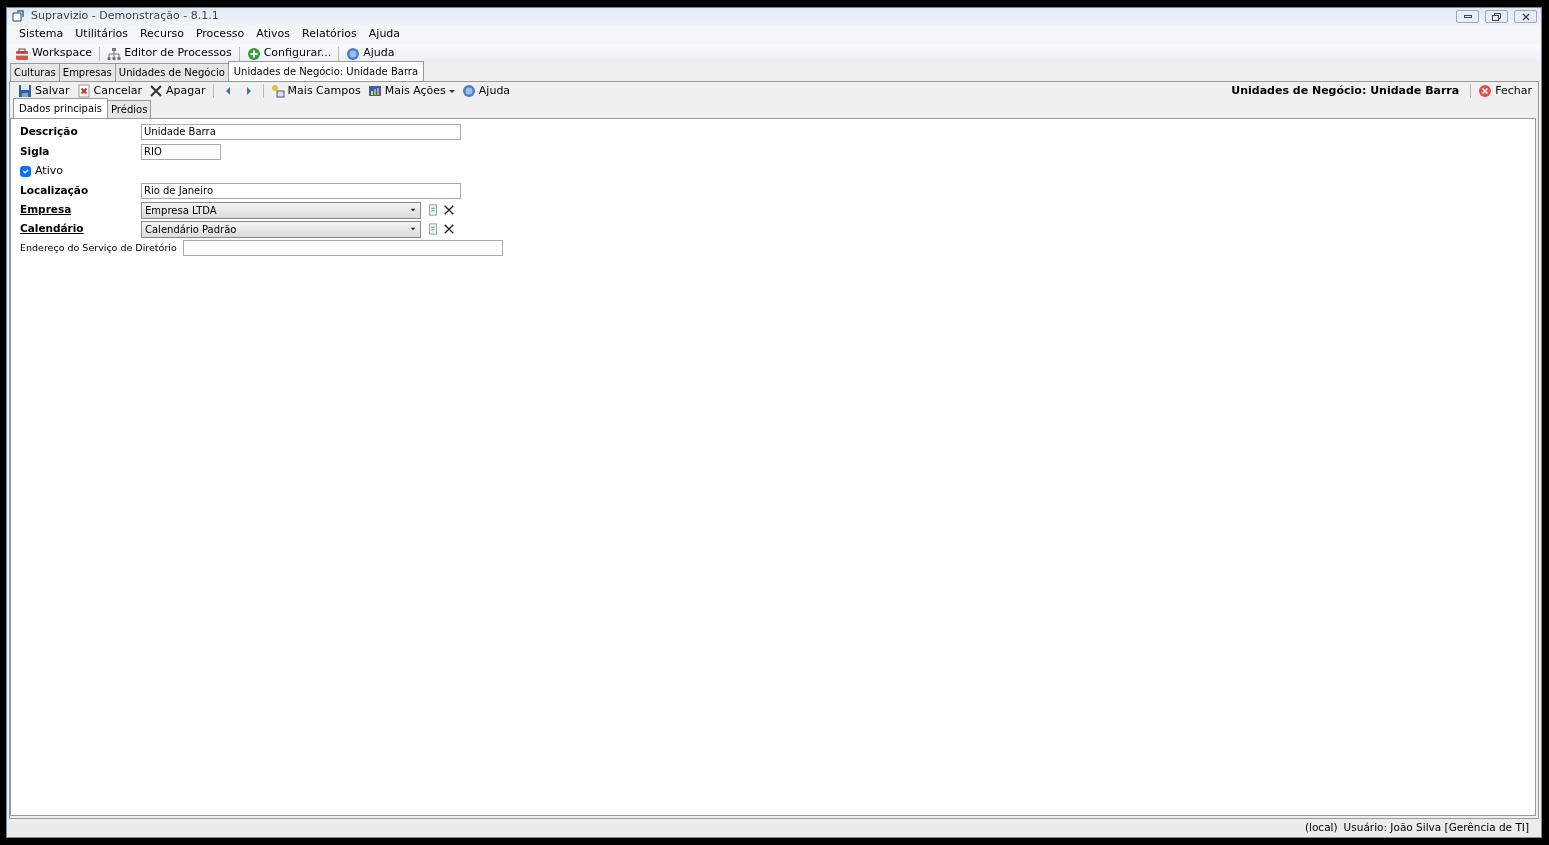 The height and width of the screenshot is (845, 1549). What do you see at coordinates (171, 72) in the screenshot?
I see `document-tab: Unidades de Negócio` at bounding box center [171, 72].